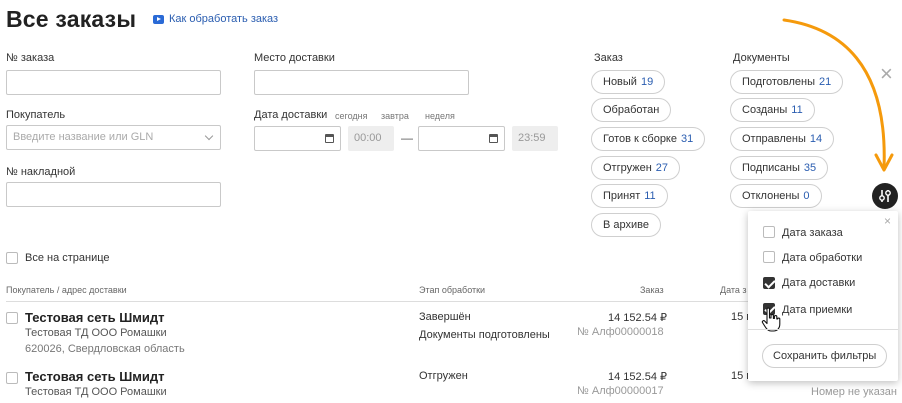 The height and width of the screenshot is (403, 902). What do you see at coordinates (818, 283) in the screenshot?
I see `option-delivery-date: Дата доставки` at bounding box center [818, 283].